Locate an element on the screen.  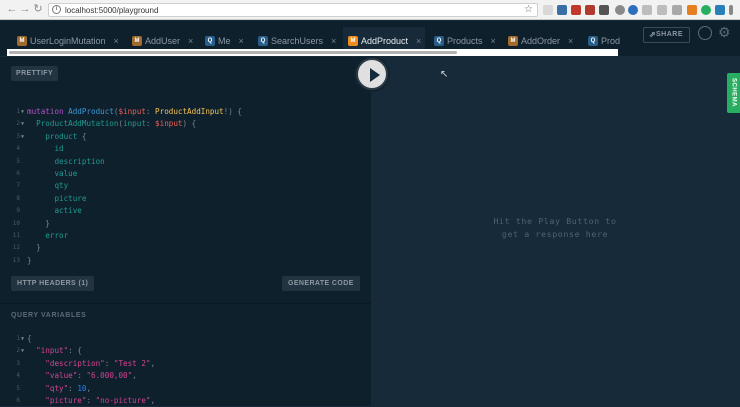
code-line: 6 value is located at coordinates (185, 174).